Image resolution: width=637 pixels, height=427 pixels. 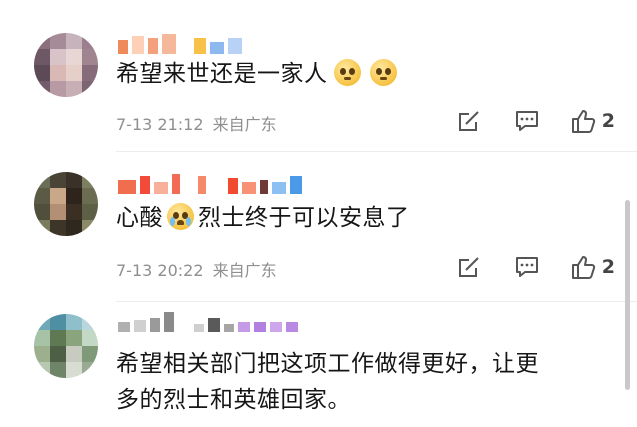 What do you see at coordinates (304, 218) in the screenshot?
I see `comment-text-body-continued: 烈士终于可以安息了` at bounding box center [304, 218].